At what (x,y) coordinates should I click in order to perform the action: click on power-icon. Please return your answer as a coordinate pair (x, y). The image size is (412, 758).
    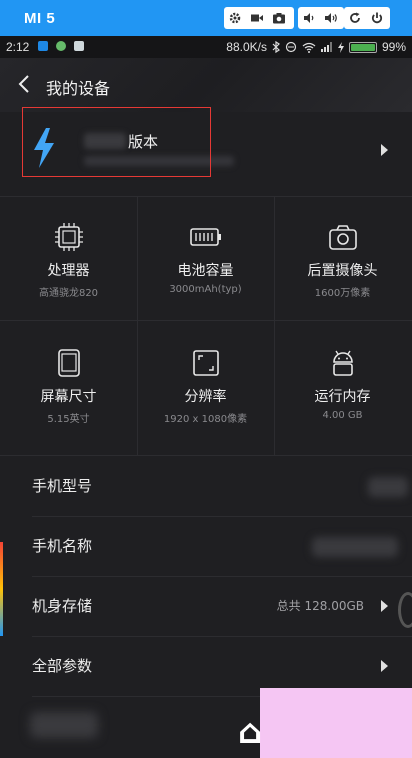
    Looking at the image, I should click on (377, 18).